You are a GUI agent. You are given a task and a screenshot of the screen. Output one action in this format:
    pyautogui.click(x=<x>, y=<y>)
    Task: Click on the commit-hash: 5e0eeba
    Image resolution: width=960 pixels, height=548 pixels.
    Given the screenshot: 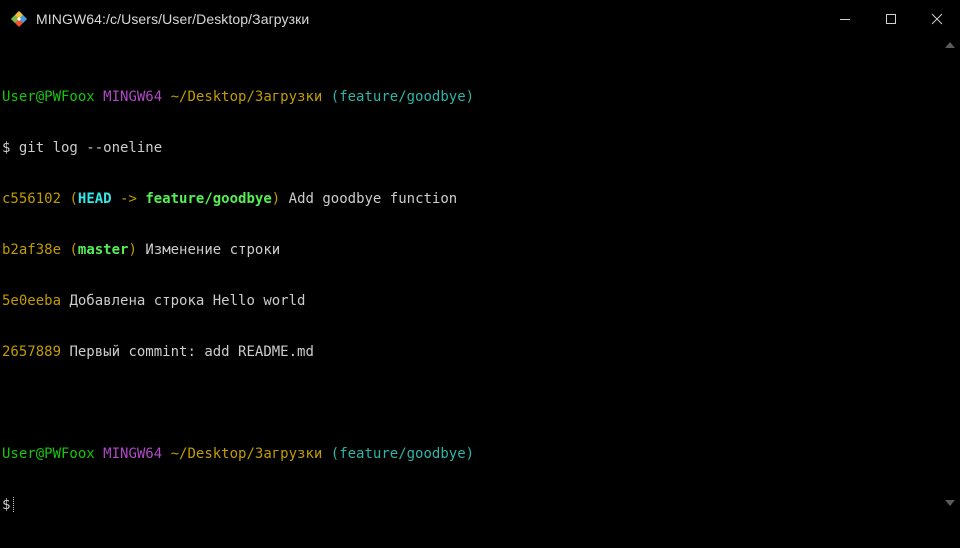 What is the action you would take?
    pyautogui.click(x=32, y=301)
    